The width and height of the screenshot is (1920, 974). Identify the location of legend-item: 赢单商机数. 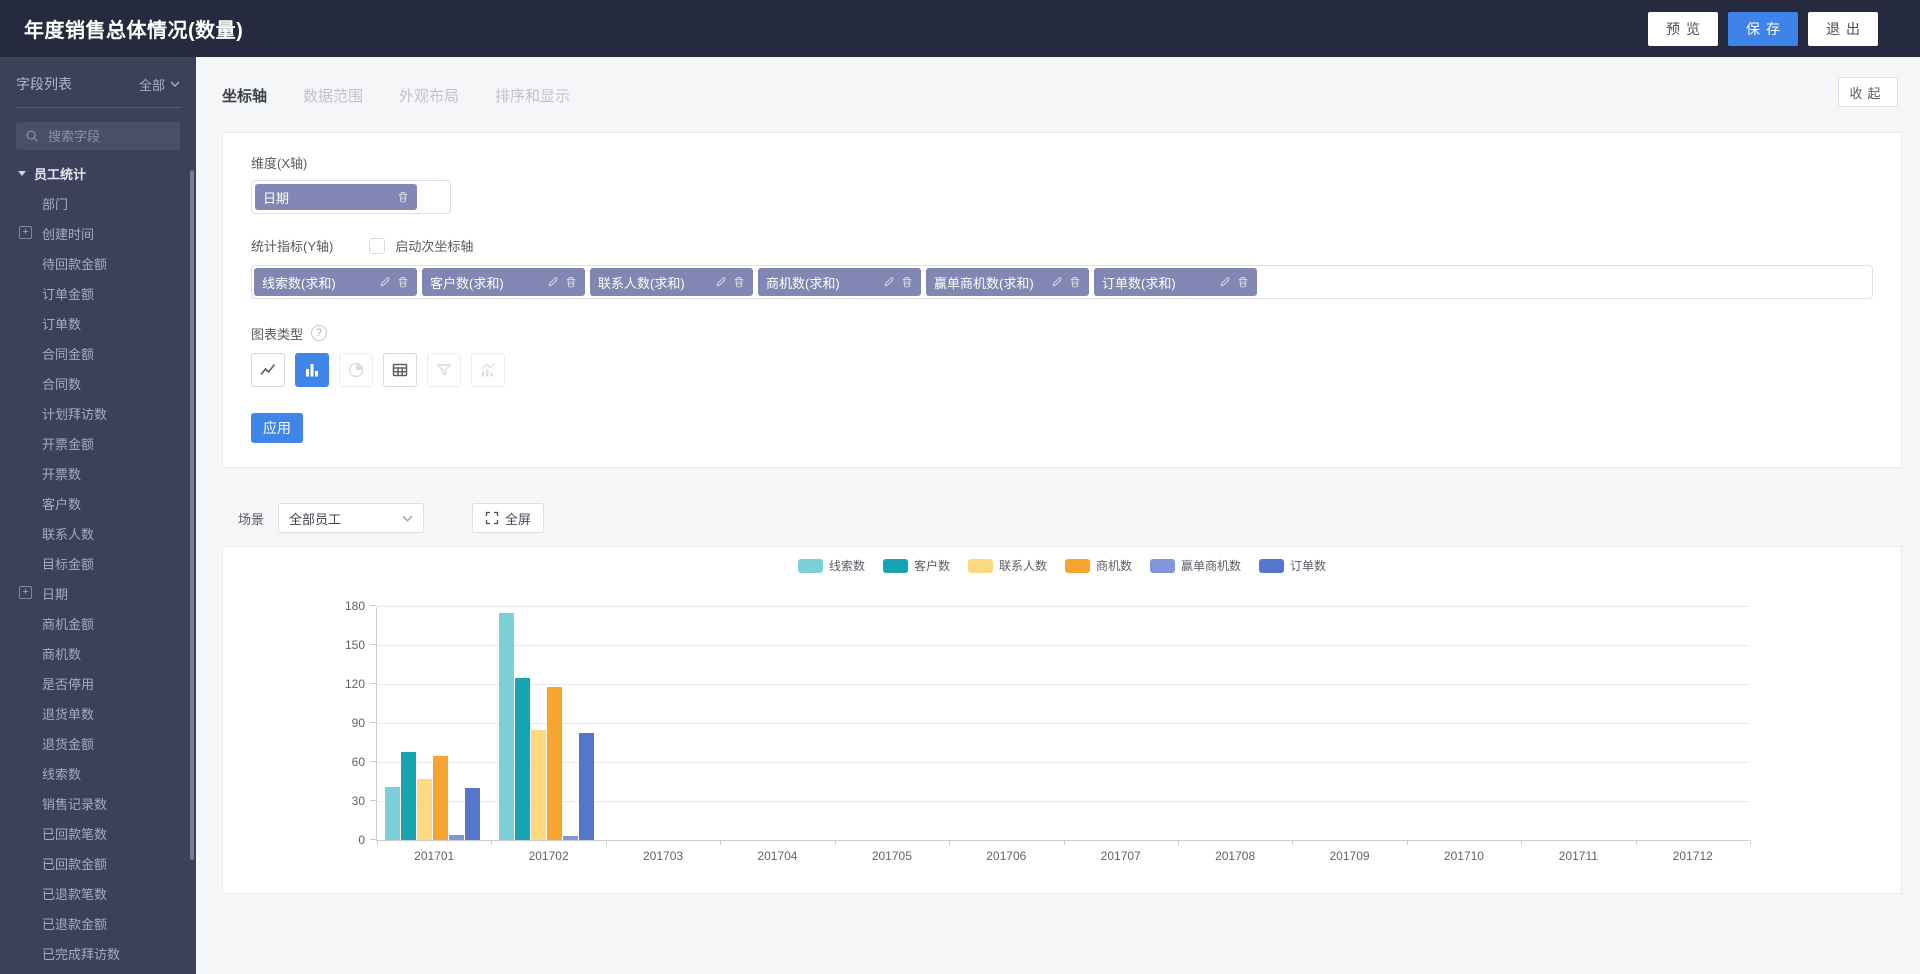
(1195, 565).